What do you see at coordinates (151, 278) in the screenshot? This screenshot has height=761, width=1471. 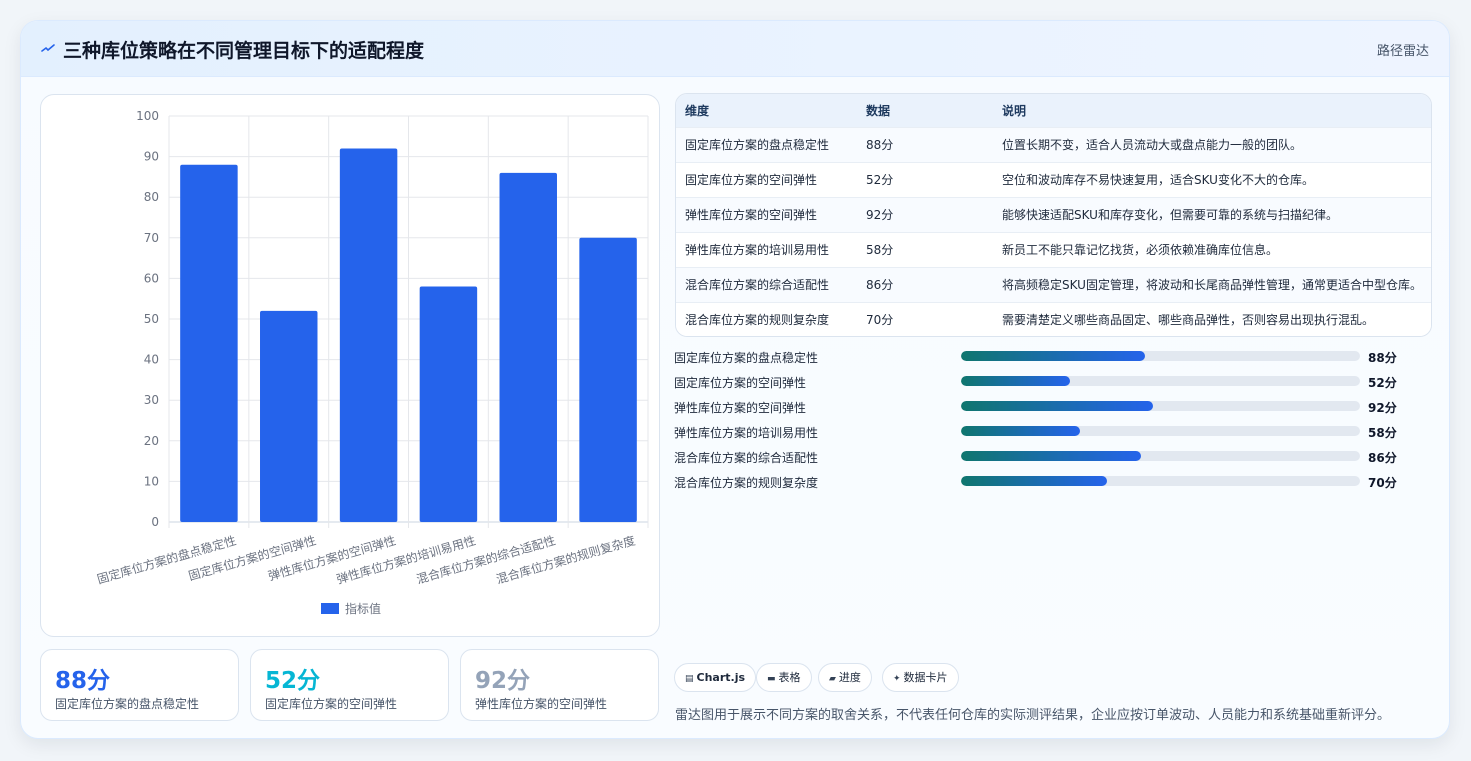 I see `y-tick-label: 60` at bounding box center [151, 278].